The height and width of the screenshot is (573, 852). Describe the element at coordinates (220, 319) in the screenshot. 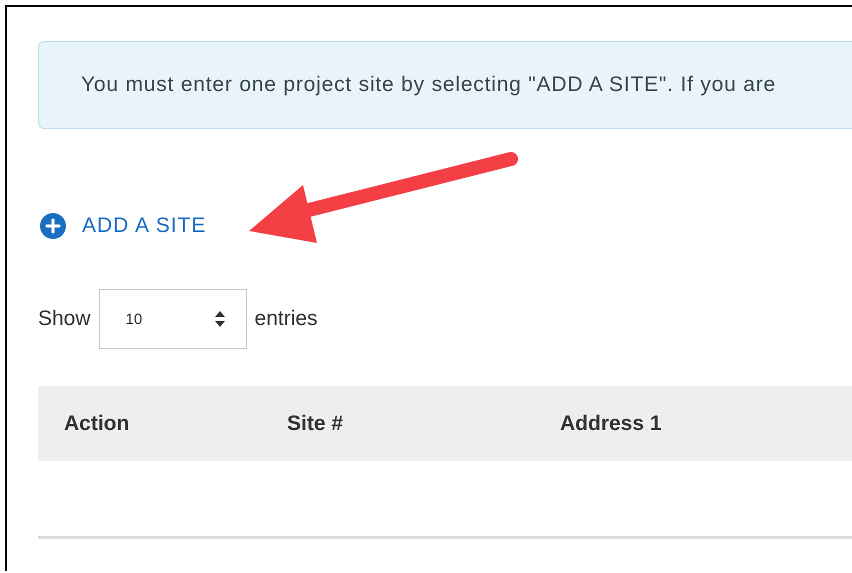

I see `sort-arrows-icon` at that location.